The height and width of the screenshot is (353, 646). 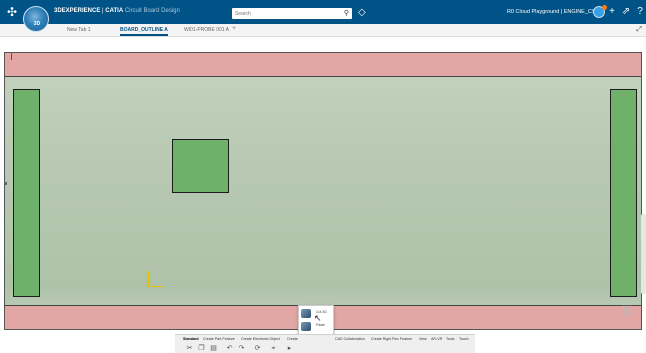 I want to click on redo-icon: ↷, so click(x=241, y=349).